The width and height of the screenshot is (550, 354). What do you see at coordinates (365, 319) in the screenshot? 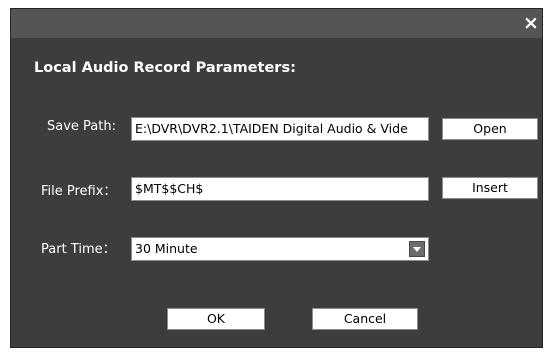
I see `cancel-button: Cancel` at bounding box center [365, 319].